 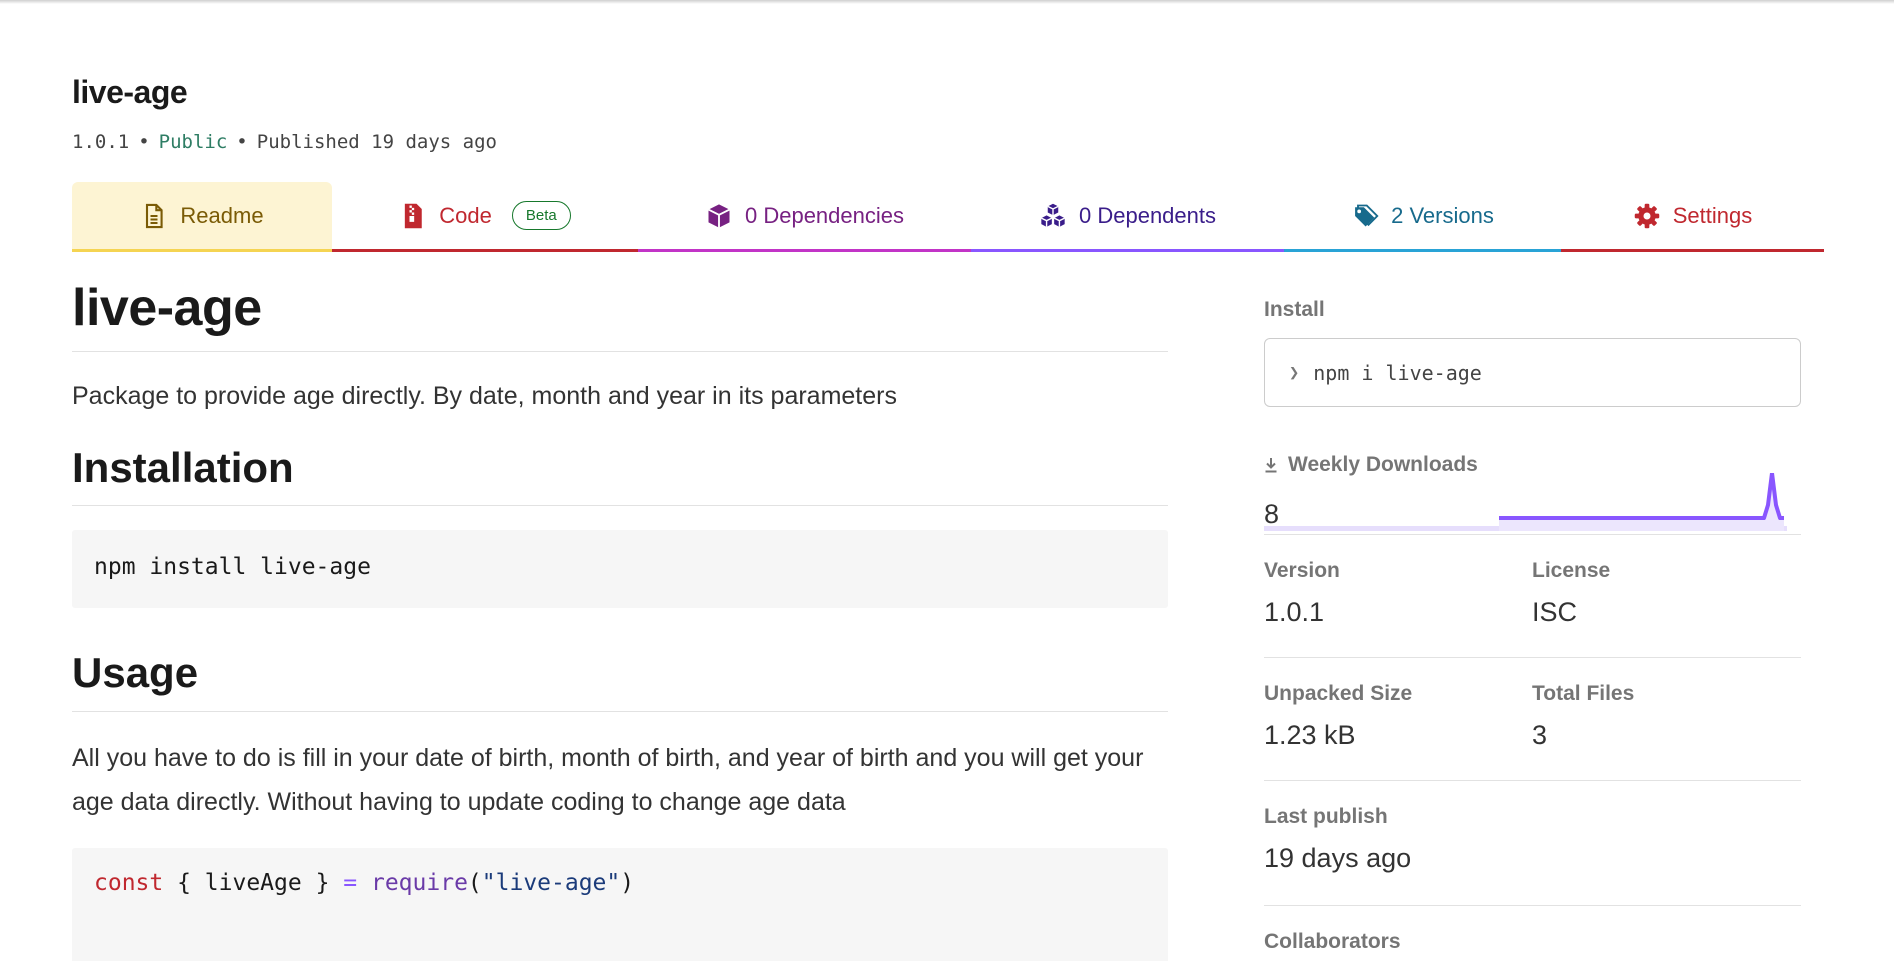 What do you see at coordinates (414, 215) in the screenshot?
I see `file-zip-icon` at bounding box center [414, 215].